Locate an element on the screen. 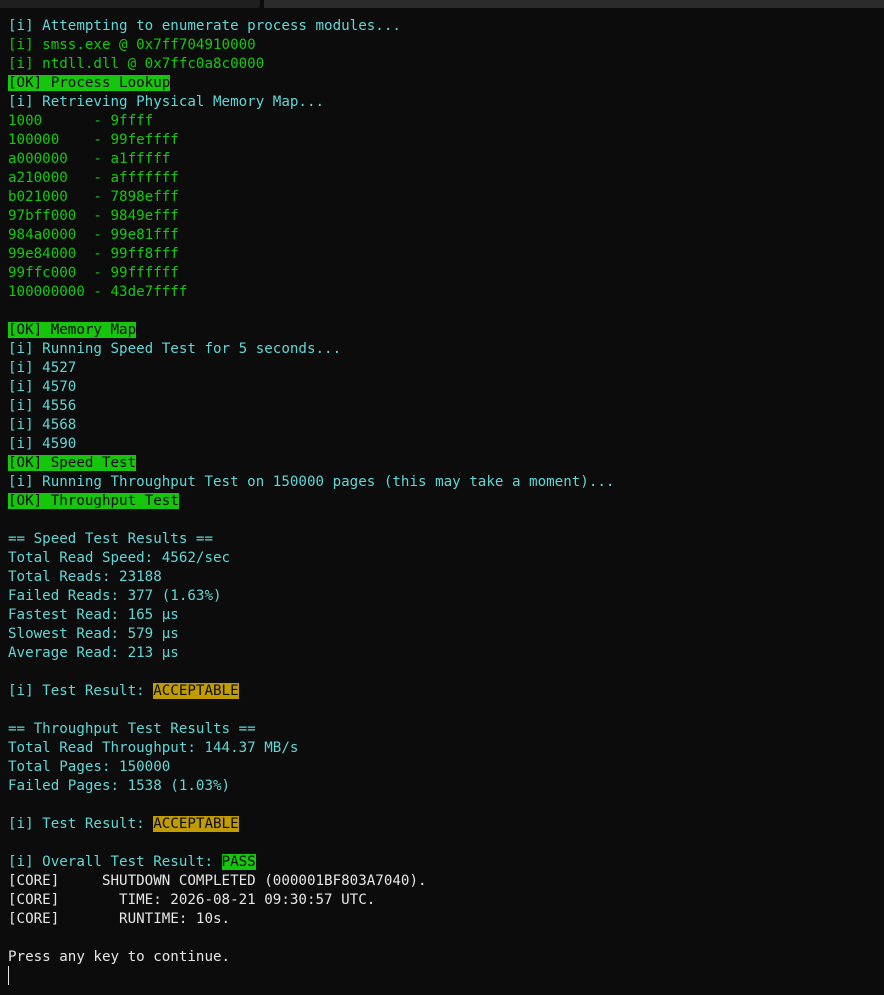 The height and width of the screenshot is (995, 884). terminal-line: 100000 - 99feffff is located at coordinates (446, 140).